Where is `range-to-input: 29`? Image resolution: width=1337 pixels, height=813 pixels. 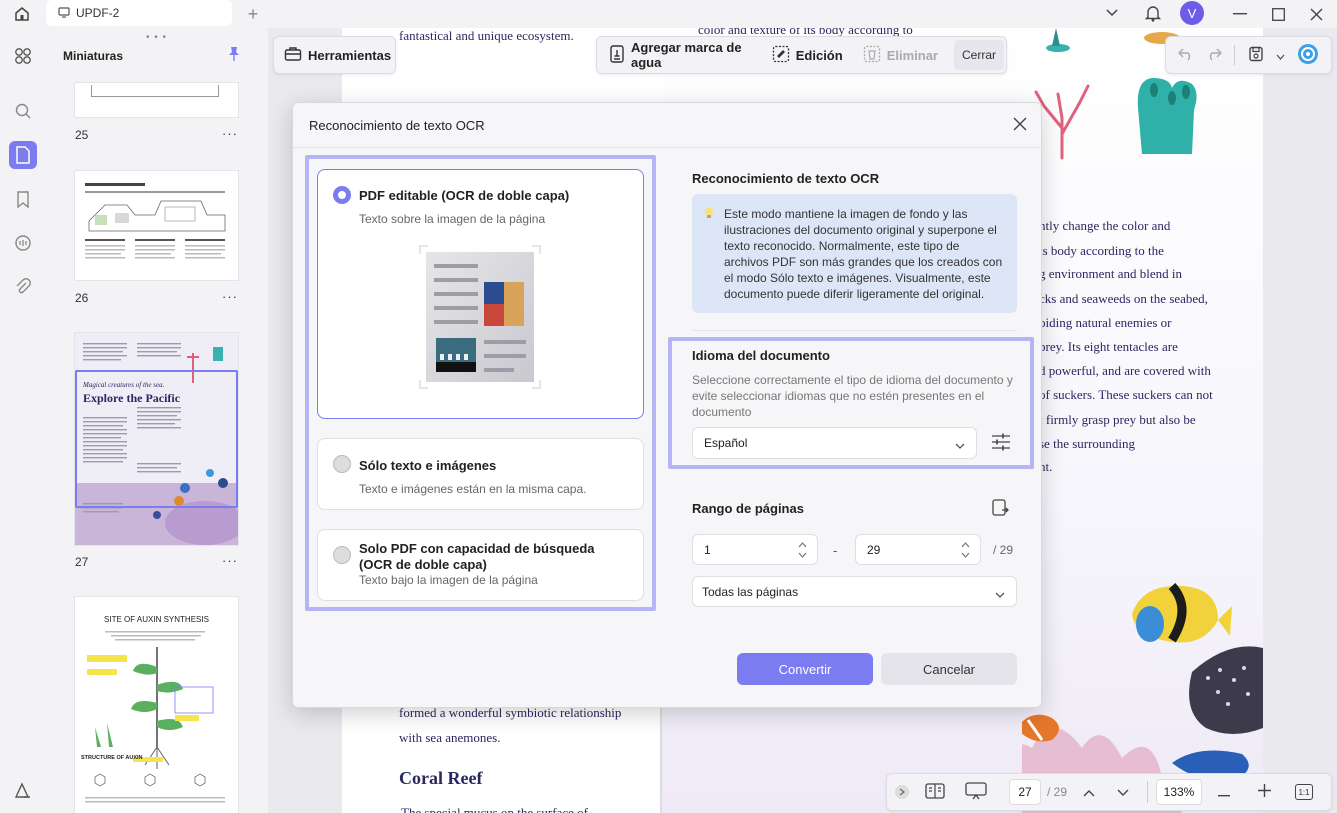 range-to-input: 29 is located at coordinates (918, 549).